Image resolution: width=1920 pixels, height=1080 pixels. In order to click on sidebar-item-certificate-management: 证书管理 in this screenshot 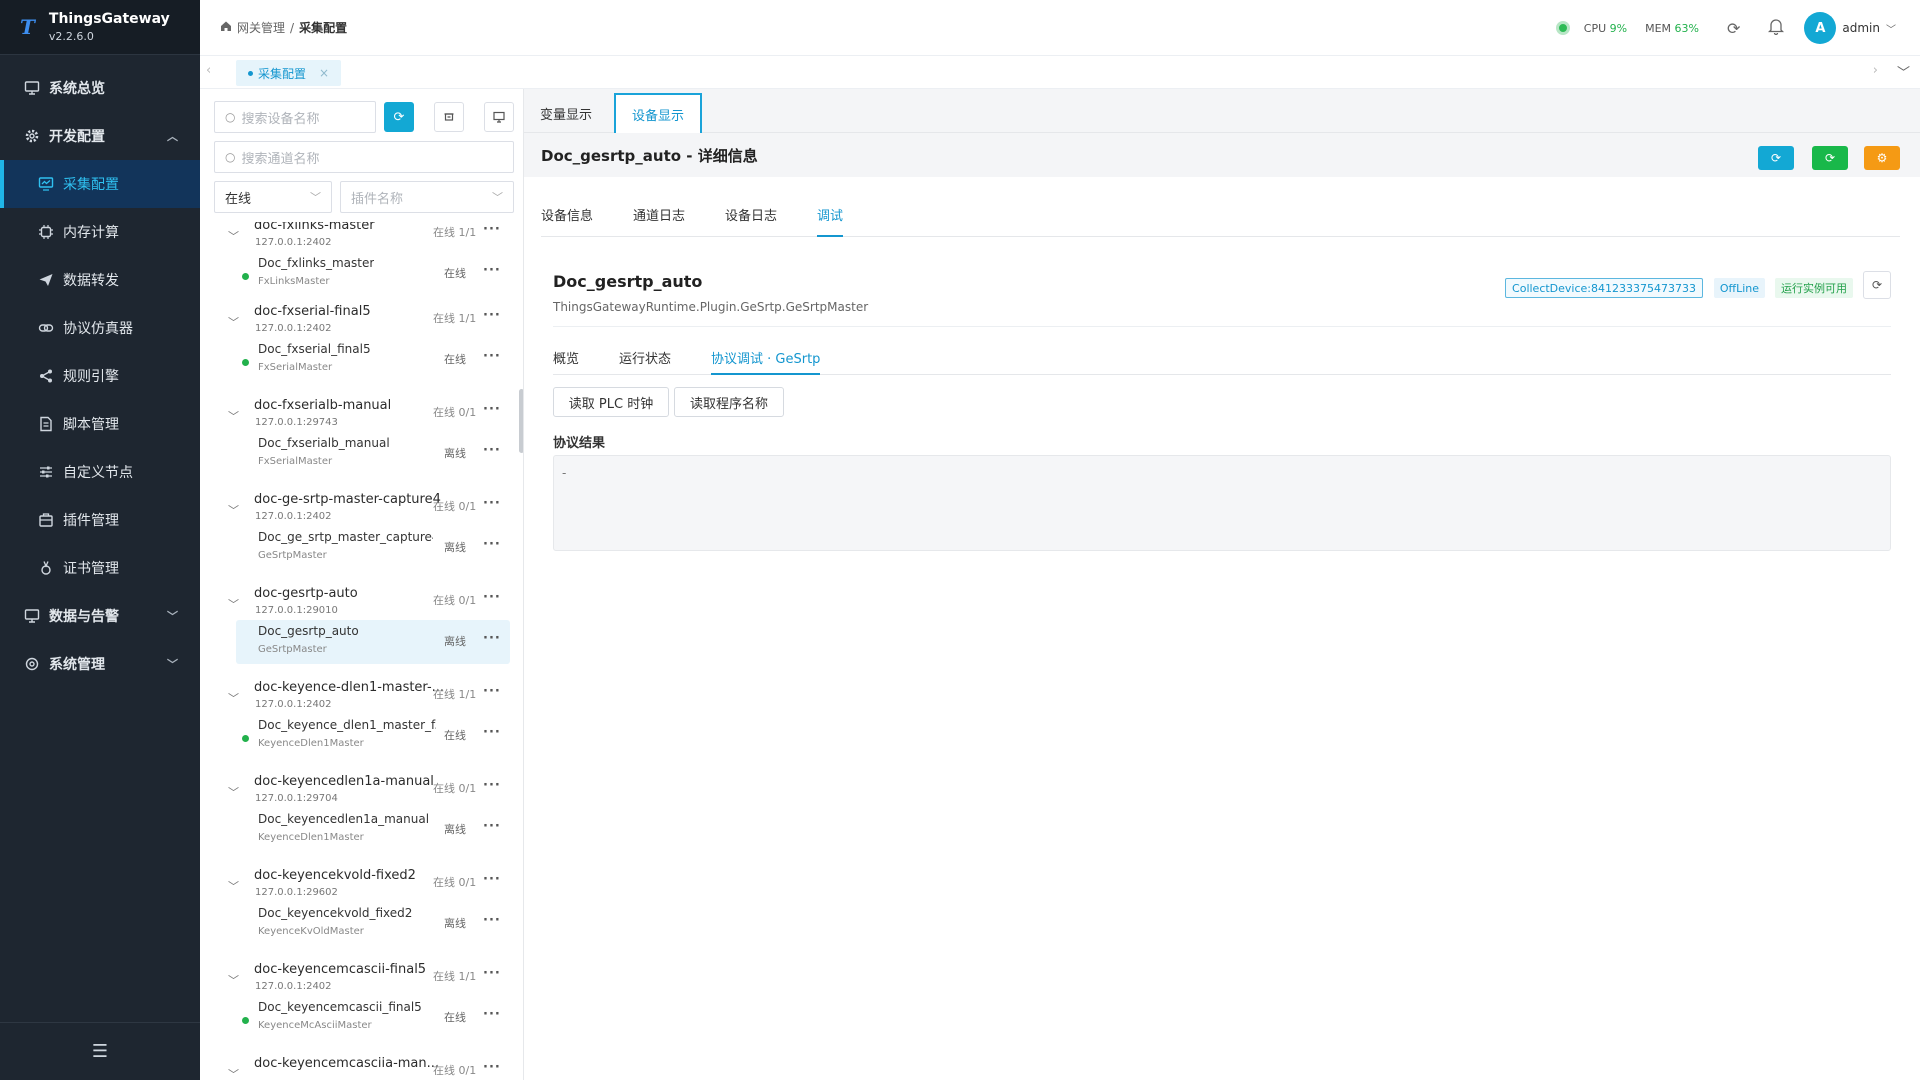, I will do `click(100, 568)`.